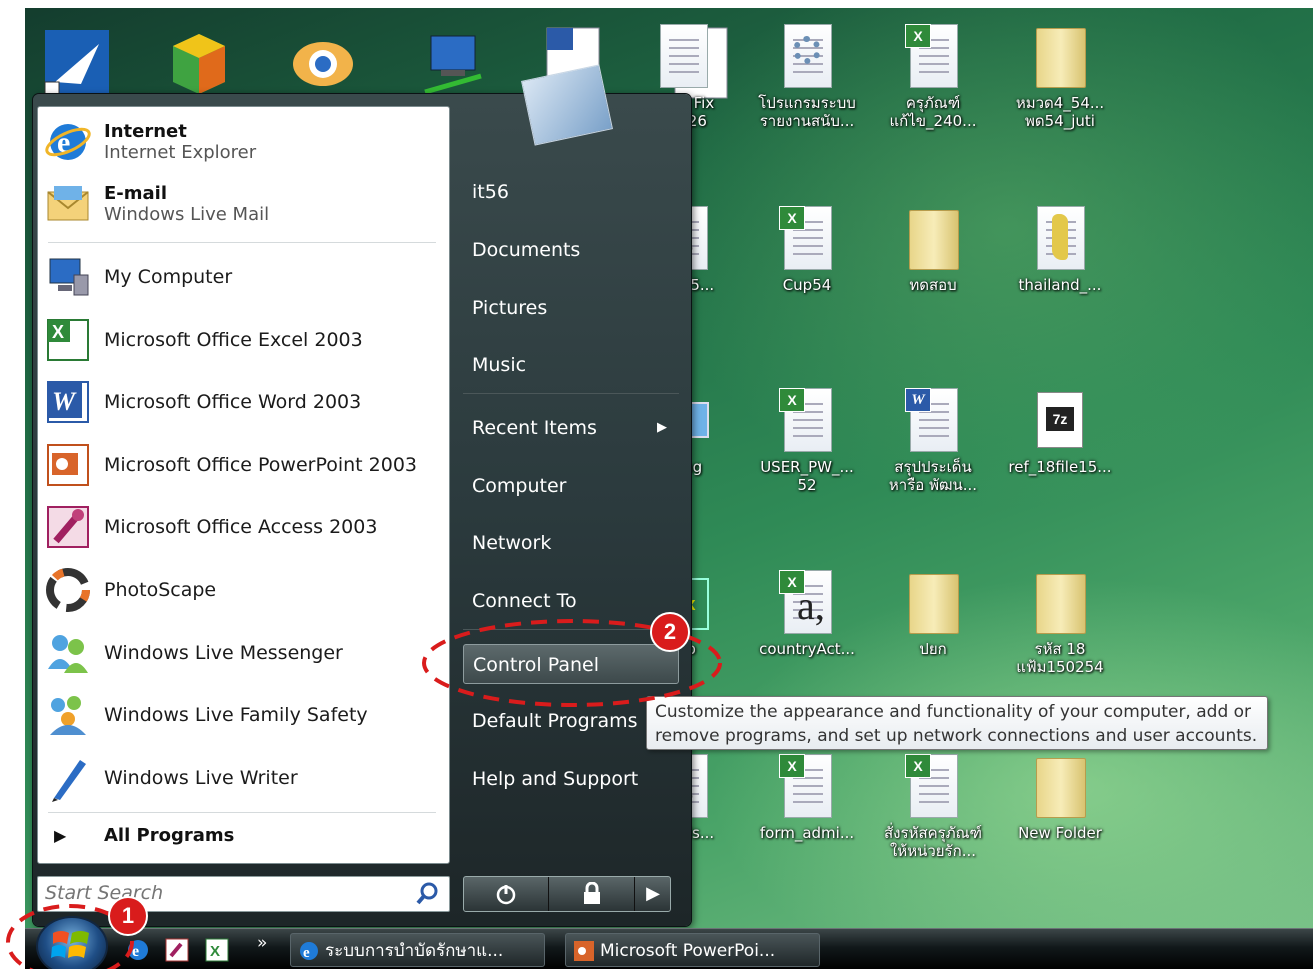 This screenshot has height=969, width=1313. What do you see at coordinates (428, 894) in the screenshot?
I see `search-icon` at bounding box center [428, 894].